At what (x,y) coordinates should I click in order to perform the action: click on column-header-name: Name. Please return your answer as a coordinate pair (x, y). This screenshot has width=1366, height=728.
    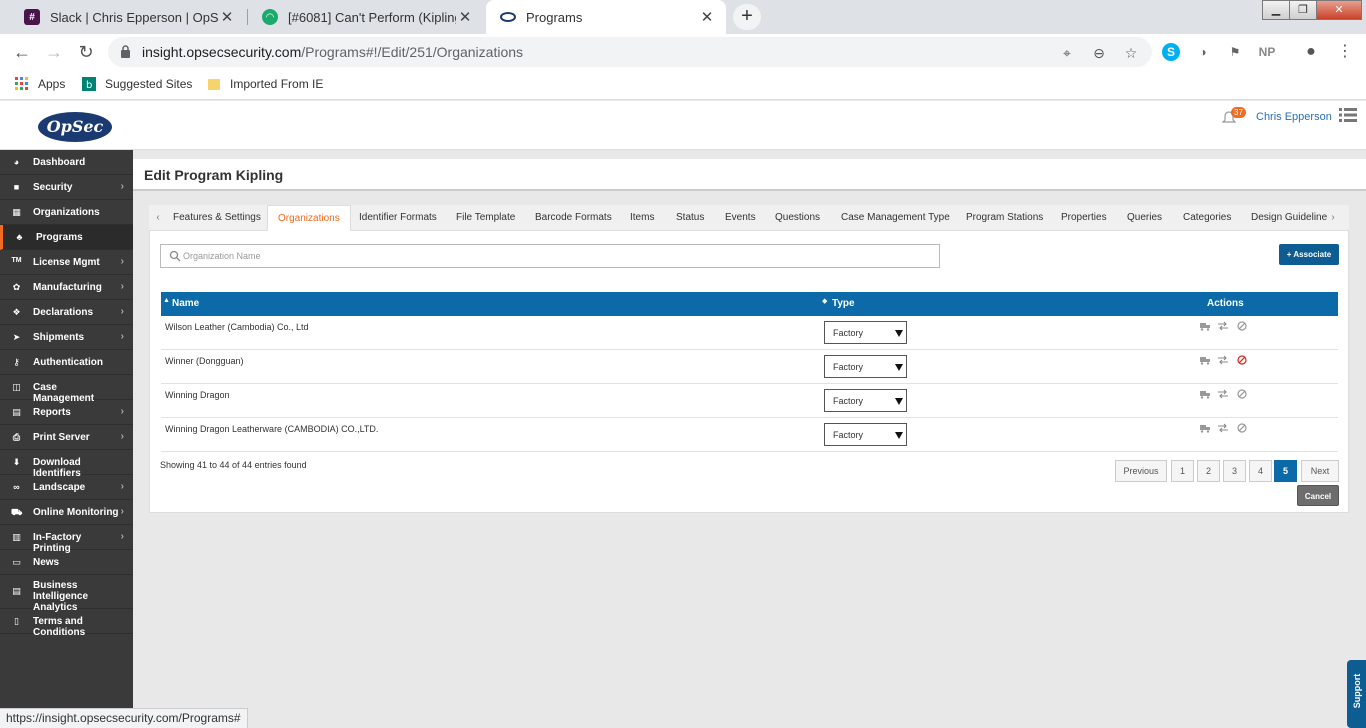
    Looking at the image, I should click on (185, 303).